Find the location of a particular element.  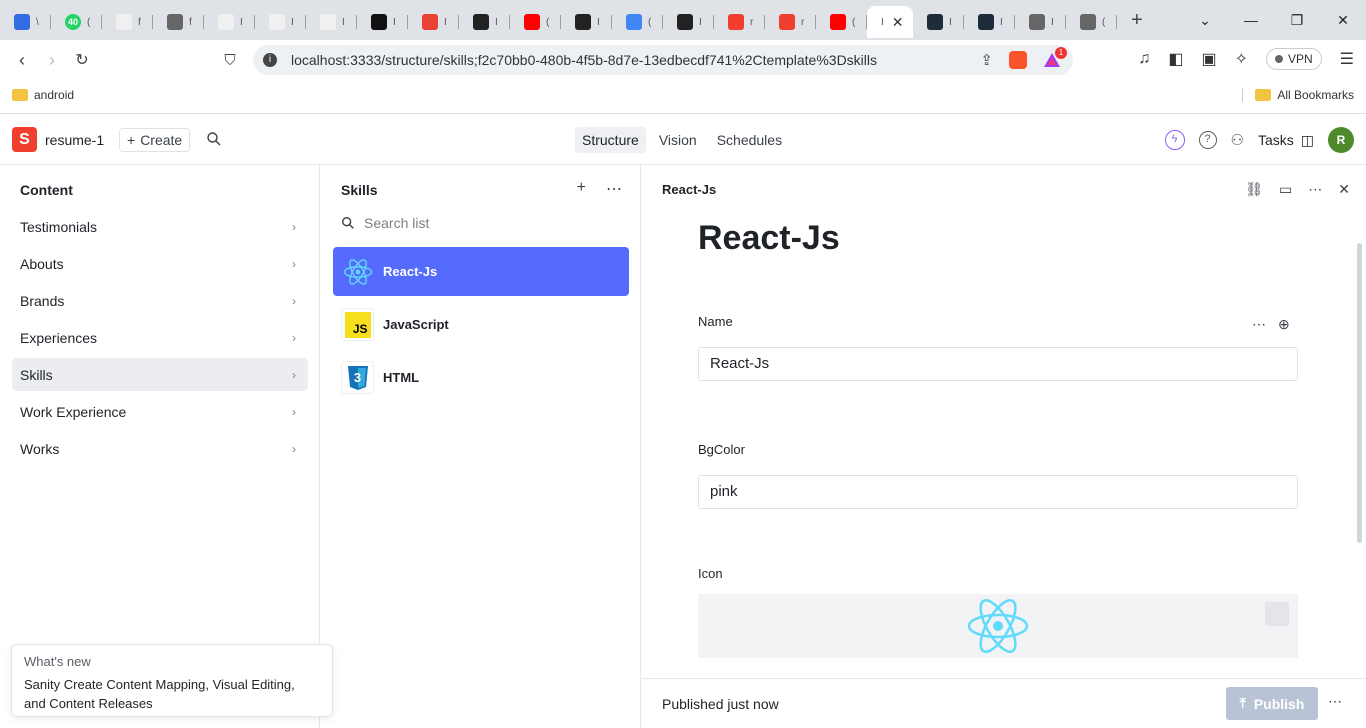

new-tab-icon: + is located at coordinates (1137, 20).